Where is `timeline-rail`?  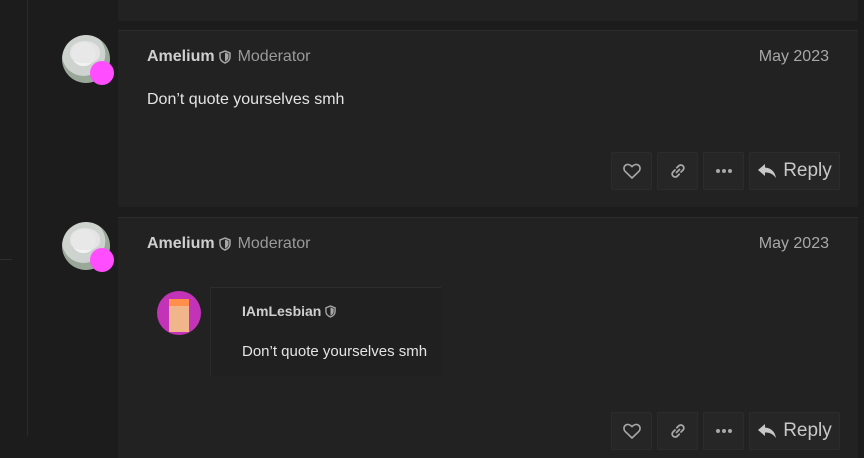
timeline-rail is located at coordinates (27, 218).